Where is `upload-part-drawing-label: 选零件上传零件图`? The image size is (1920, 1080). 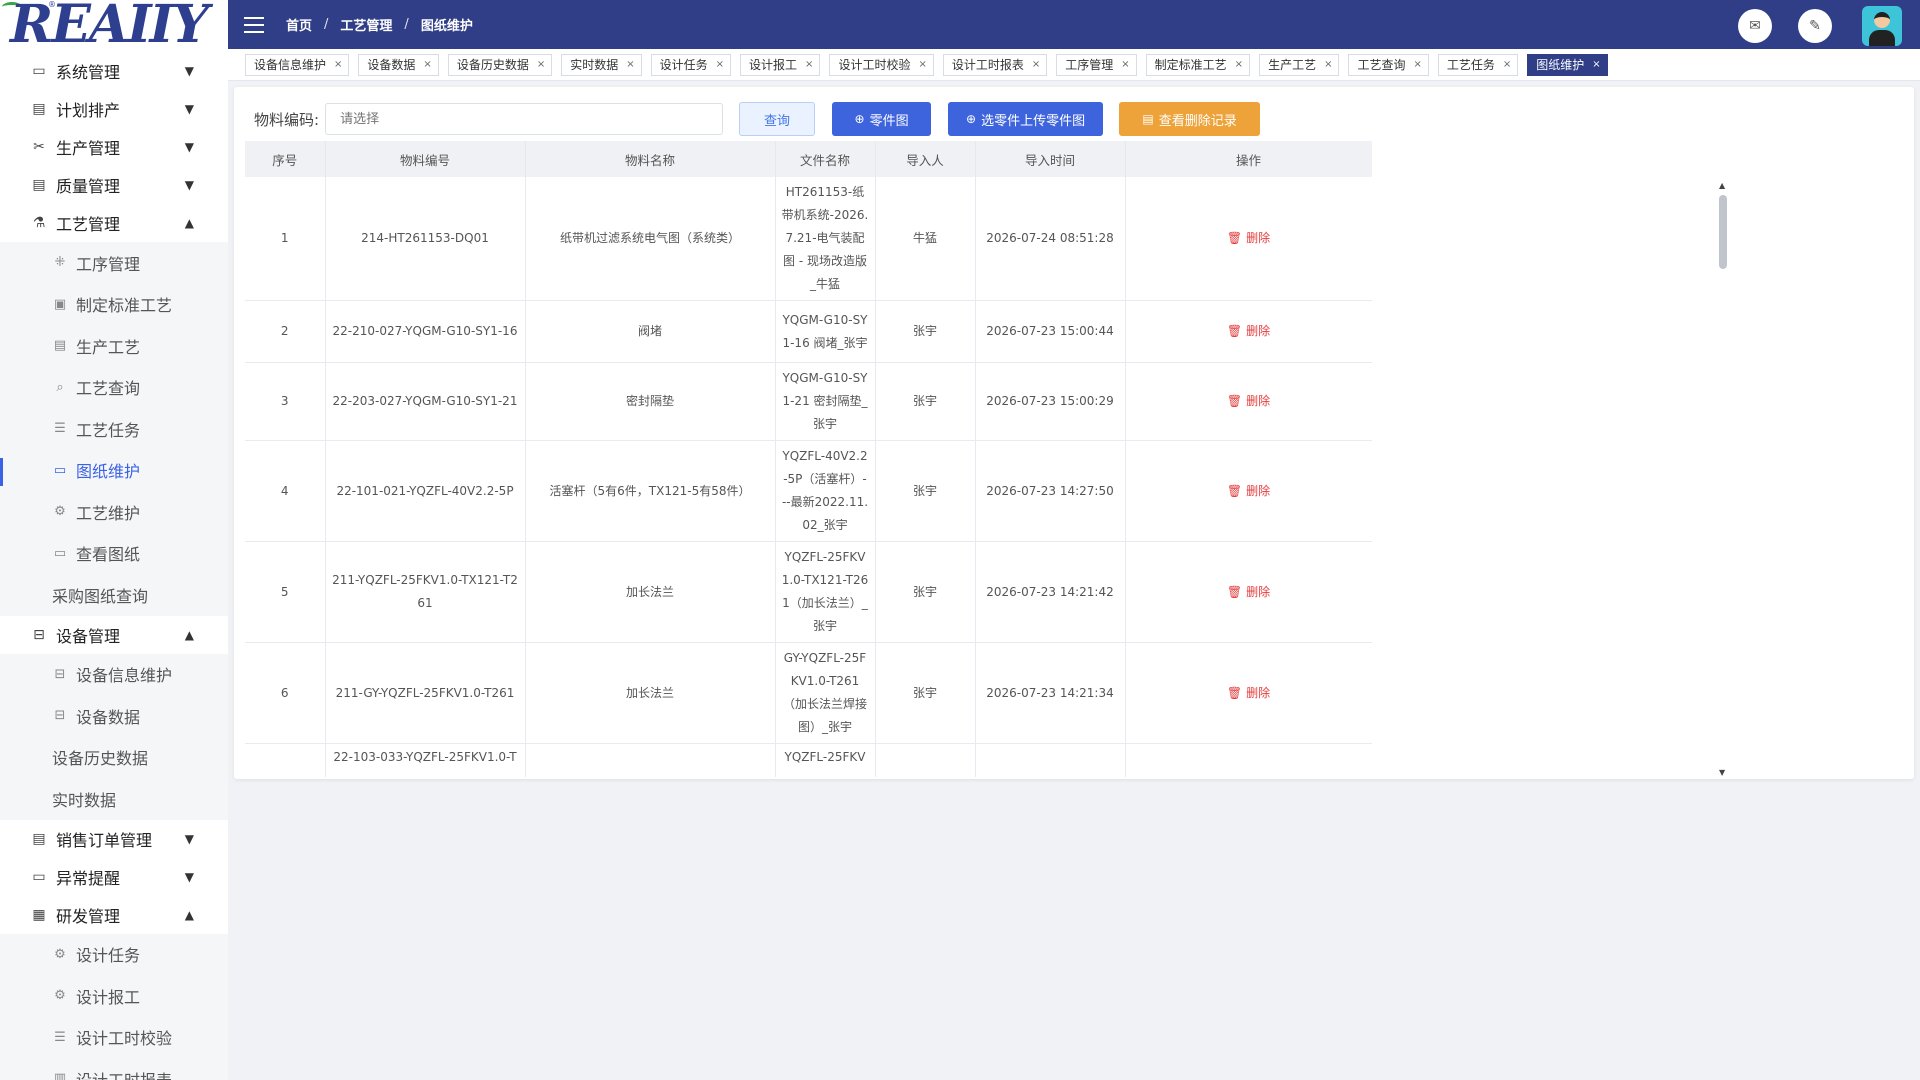 upload-part-drawing-label: 选零件上传零件图 is located at coordinates (1033, 121).